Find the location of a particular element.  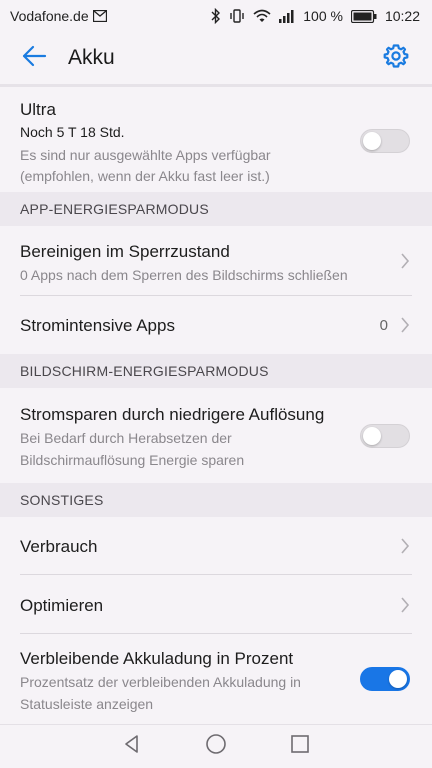

low-resolution-subtitle-line2: Bildschirmauflösung Energie sparen is located at coordinates (132, 460).